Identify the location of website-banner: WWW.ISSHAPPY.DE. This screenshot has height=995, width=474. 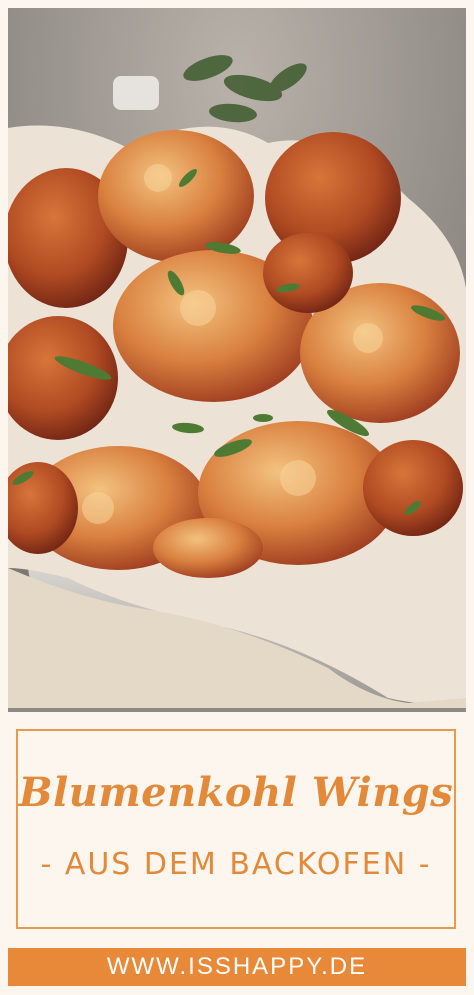
(237, 967).